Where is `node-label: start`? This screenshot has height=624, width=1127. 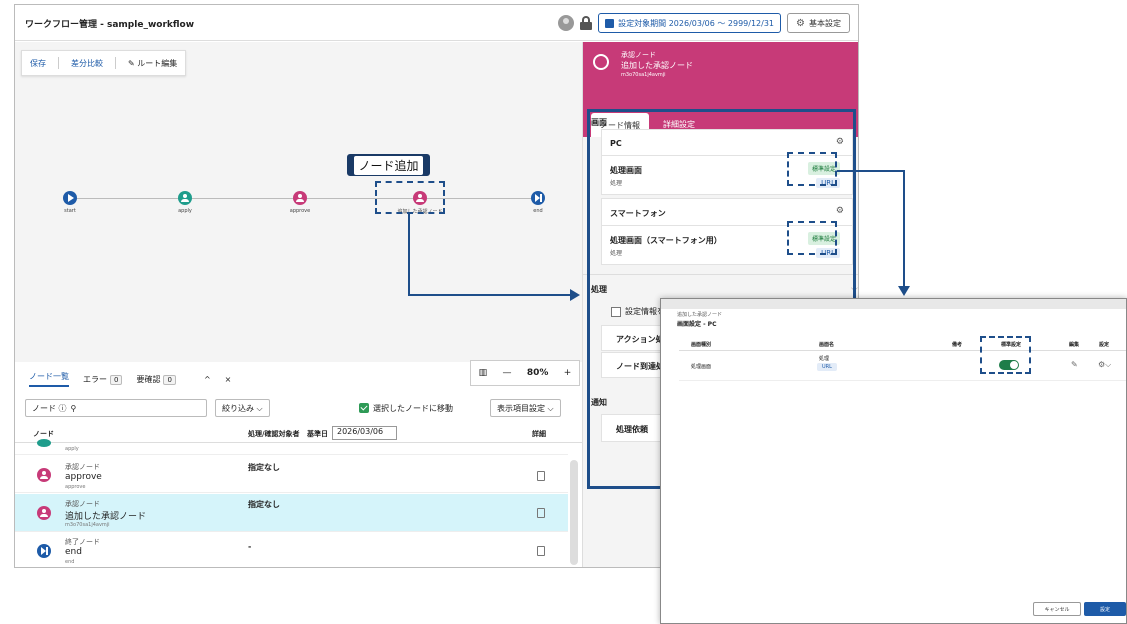 node-label: start is located at coordinates (70, 211).